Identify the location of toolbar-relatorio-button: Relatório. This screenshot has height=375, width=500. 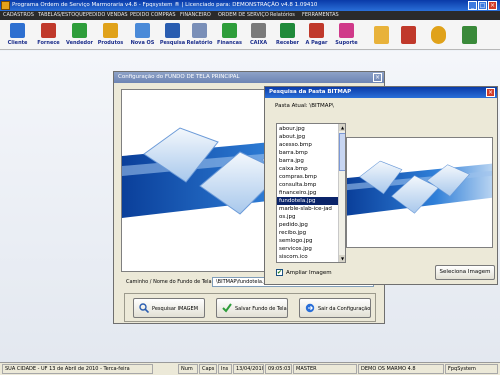
(199, 35).